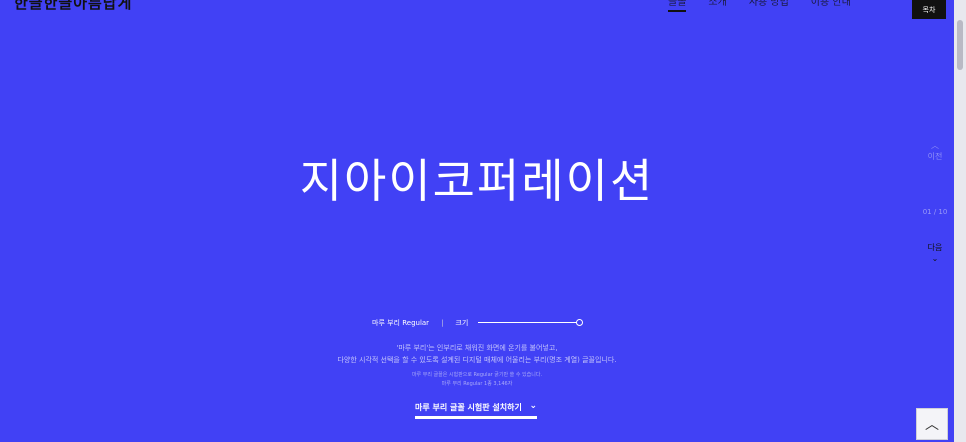 Image resolution: width=966 pixels, height=442 pixels. I want to click on nav-item-about: 소개, so click(717, 6).